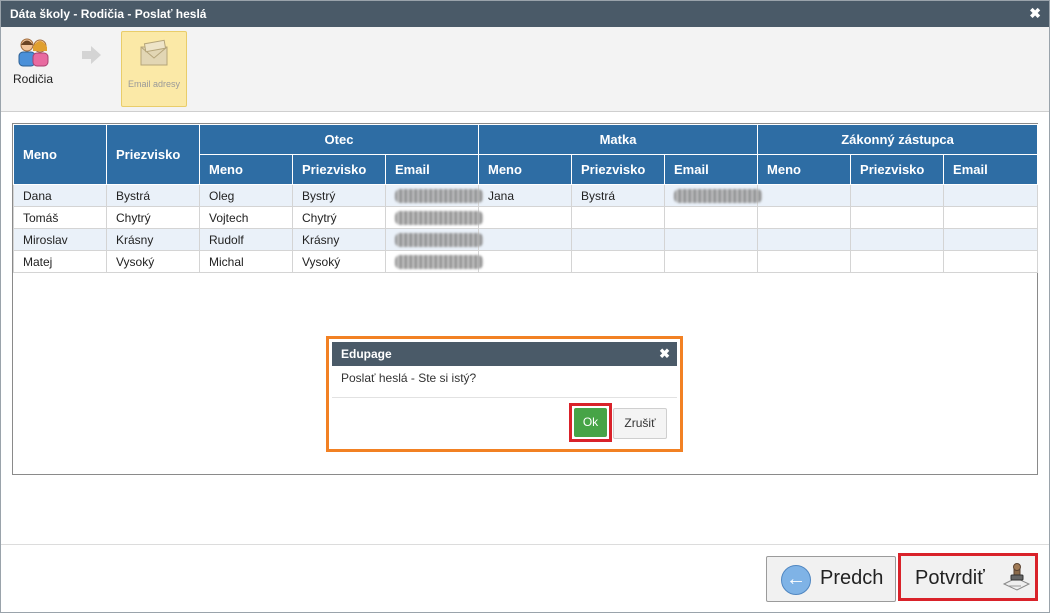 The height and width of the screenshot is (613, 1050). Describe the element at coordinates (246, 169) in the screenshot. I see `header-otec-meno: Meno` at that location.